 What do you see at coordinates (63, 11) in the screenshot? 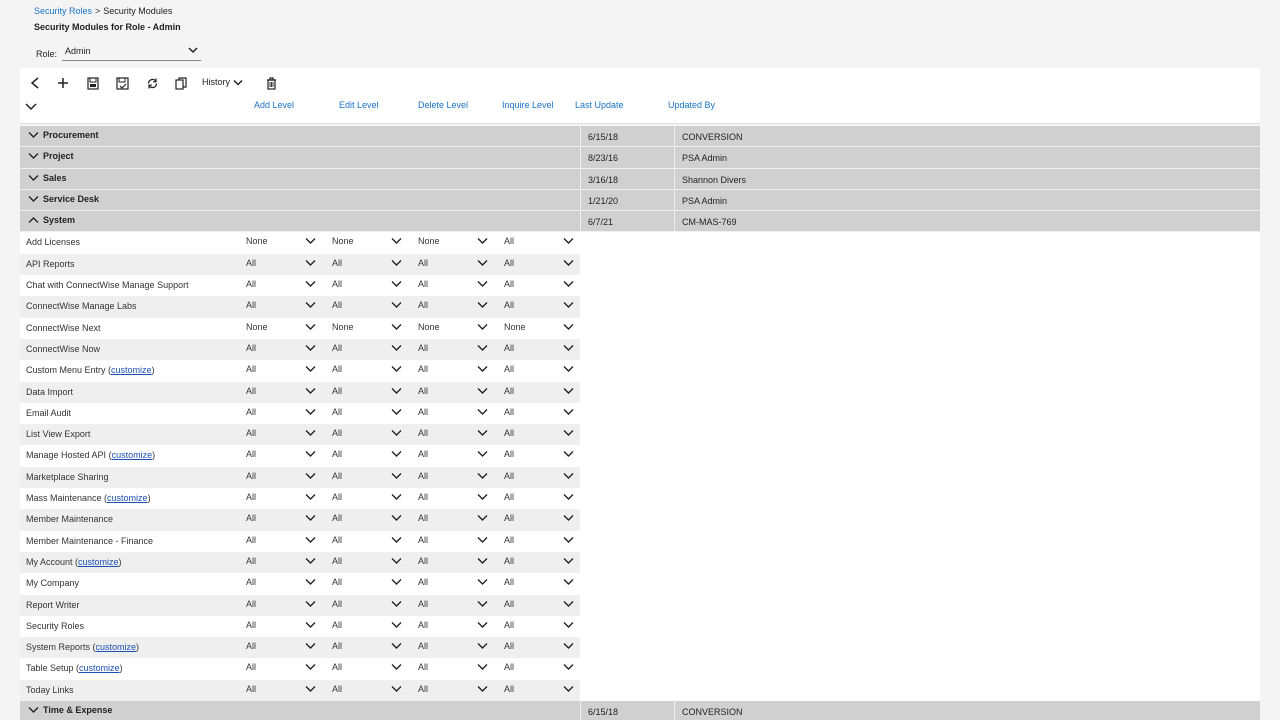
I see `breadcrumb-security-roles: Security Roles` at bounding box center [63, 11].